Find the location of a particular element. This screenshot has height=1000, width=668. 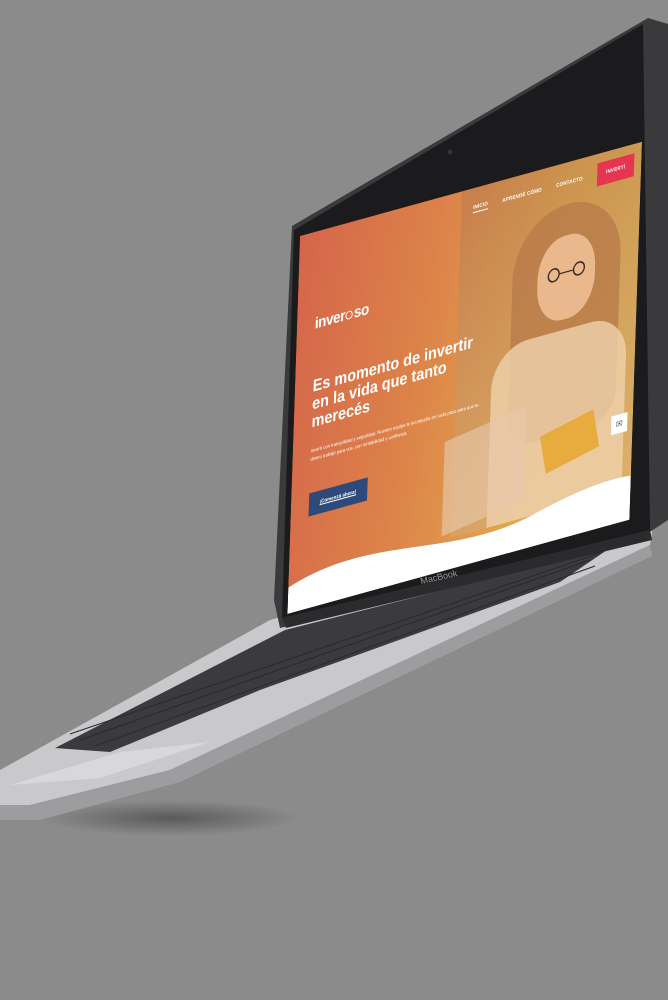

logo-mark-icon is located at coordinates (349, 315).